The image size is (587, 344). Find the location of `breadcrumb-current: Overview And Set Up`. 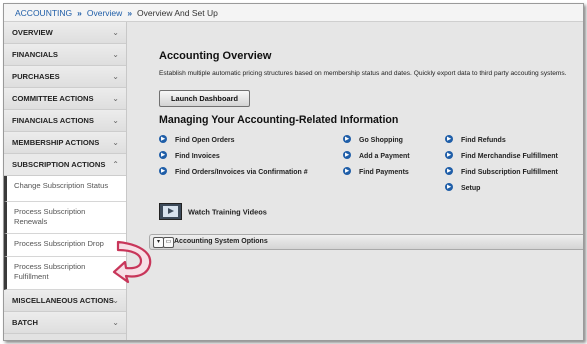

breadcrumb-current: Overview And Set Up is located at coordinates (177, 13).